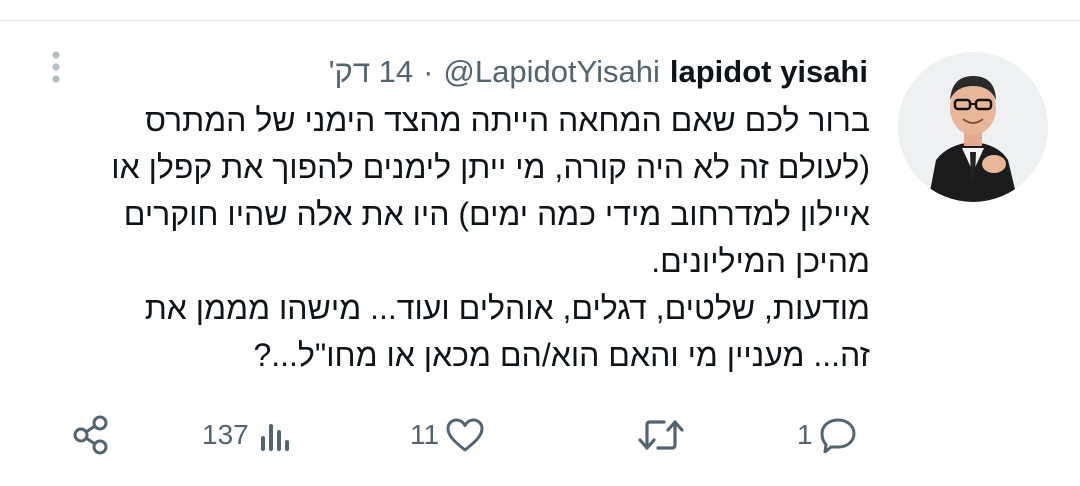  I want to click on share-button, so click(91, 435).